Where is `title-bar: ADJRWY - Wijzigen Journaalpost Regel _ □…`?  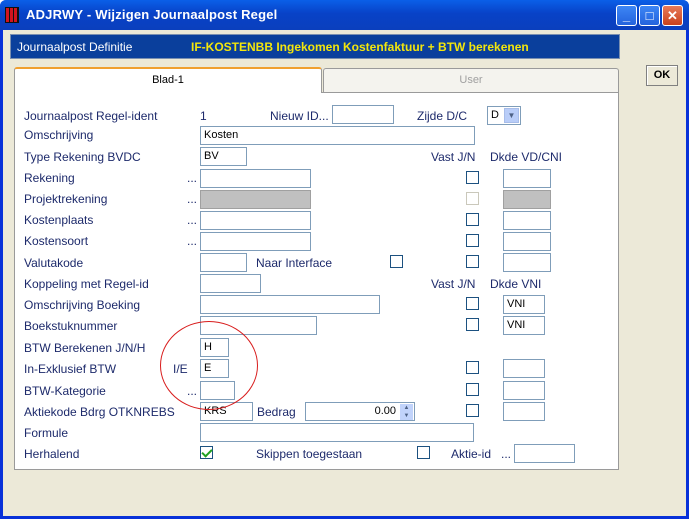
title-bar: ADJRWY - Wijzigen Journaalpost Regel _ □… is located at coordinates (344, 15).